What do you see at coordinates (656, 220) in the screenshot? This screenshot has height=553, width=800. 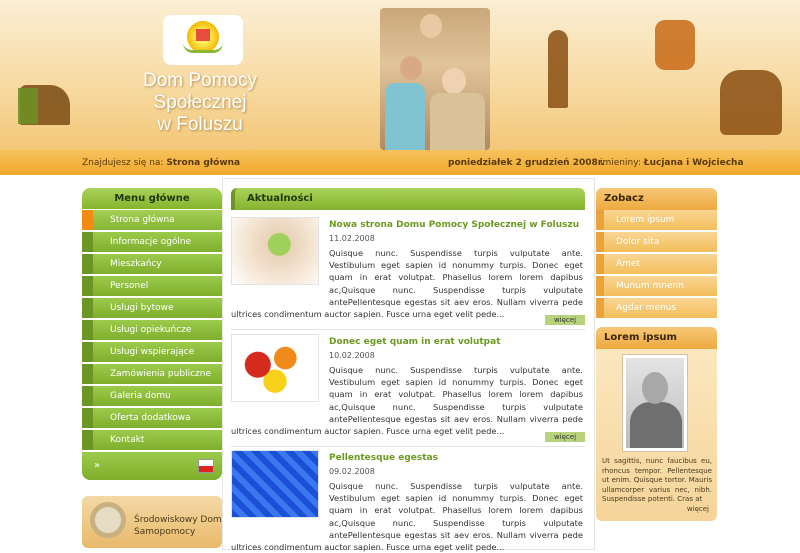 I see `see-also-item: Lorem ipsum` at bounding box center [656, 220].